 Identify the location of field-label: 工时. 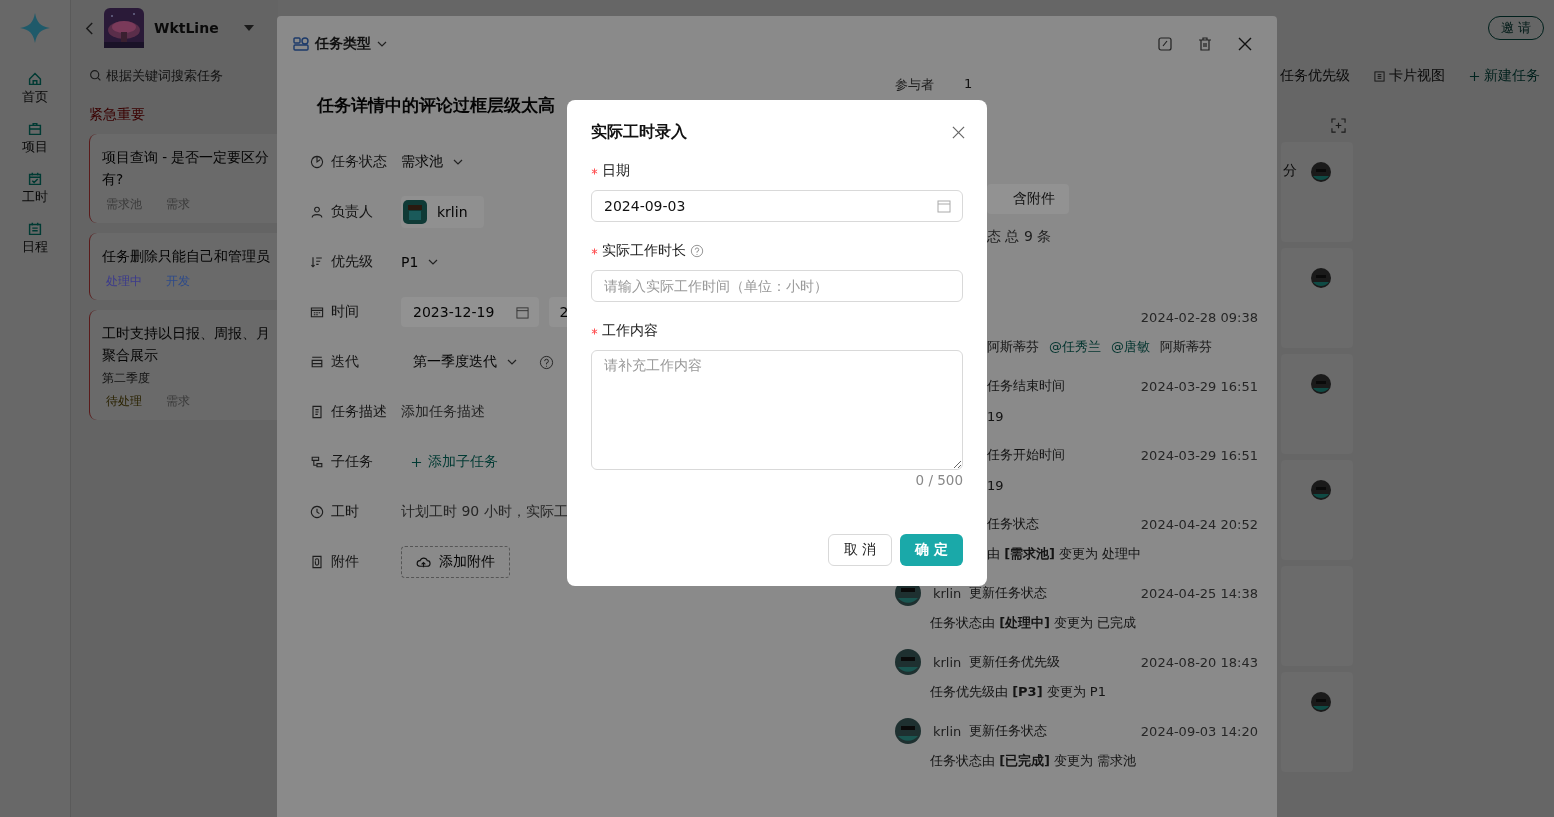
(345, 512).